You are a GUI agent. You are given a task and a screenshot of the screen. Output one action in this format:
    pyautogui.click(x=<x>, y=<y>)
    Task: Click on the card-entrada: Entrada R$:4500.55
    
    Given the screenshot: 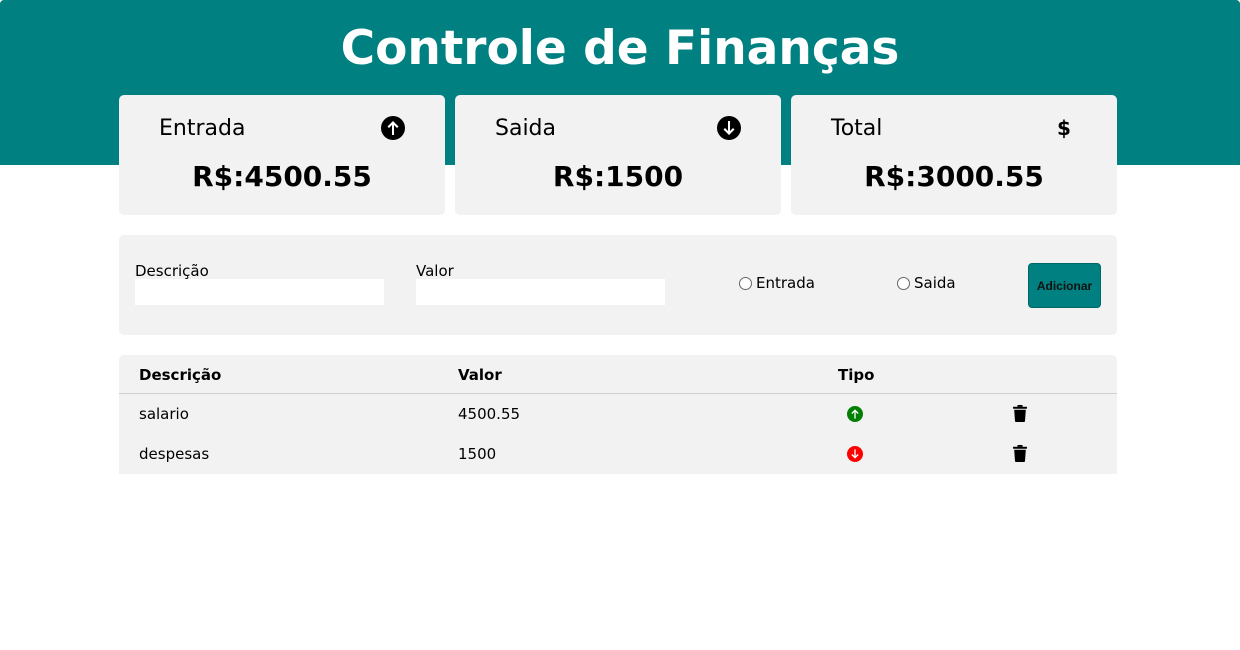 What is the action you would take?
    pyautogui.click(x=282, y=155)
    